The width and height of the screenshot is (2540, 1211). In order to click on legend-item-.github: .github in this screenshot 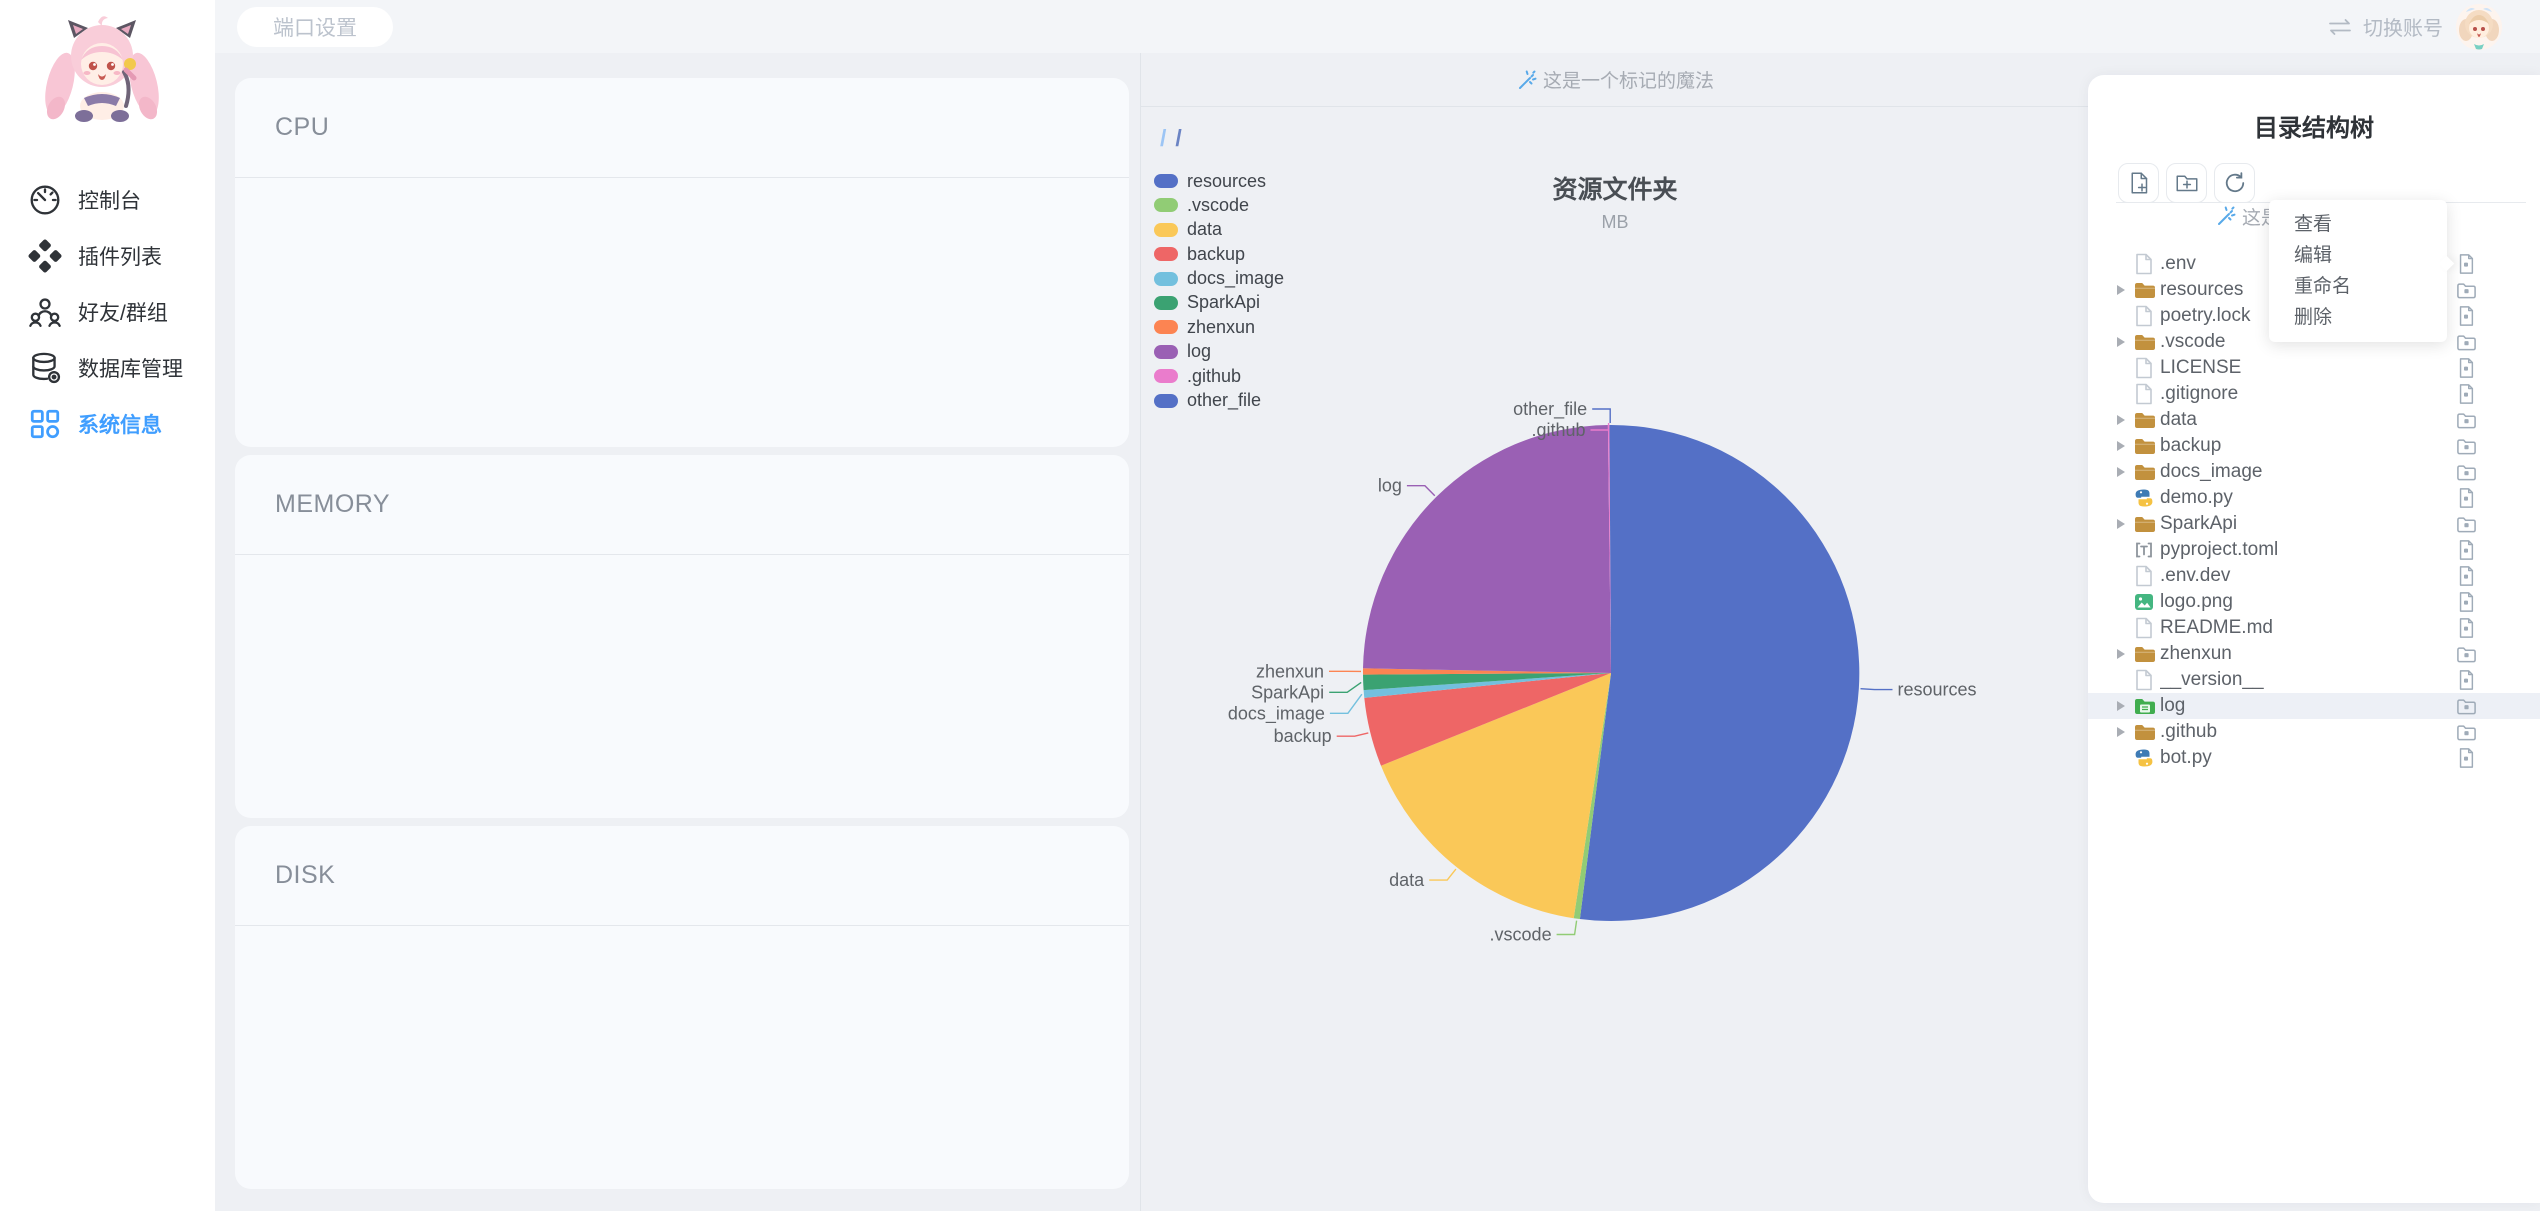, I will do `click(1219, 376)`.